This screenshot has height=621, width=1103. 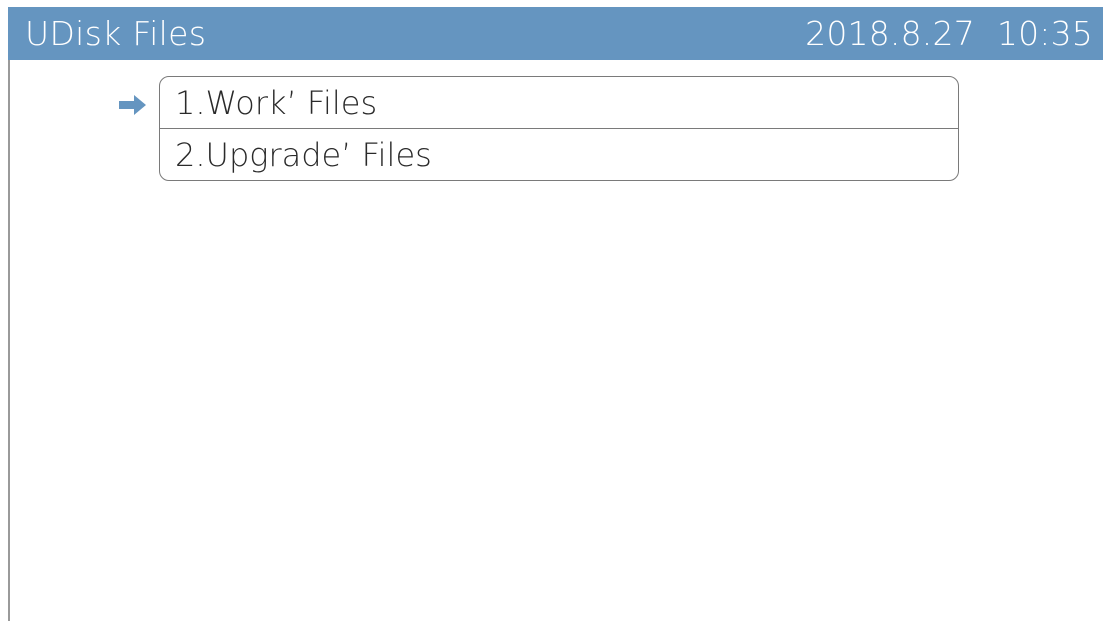 I want to click on title-bar: UDisk Files 2018.8.27 10:35, so click(x=555, y=33).